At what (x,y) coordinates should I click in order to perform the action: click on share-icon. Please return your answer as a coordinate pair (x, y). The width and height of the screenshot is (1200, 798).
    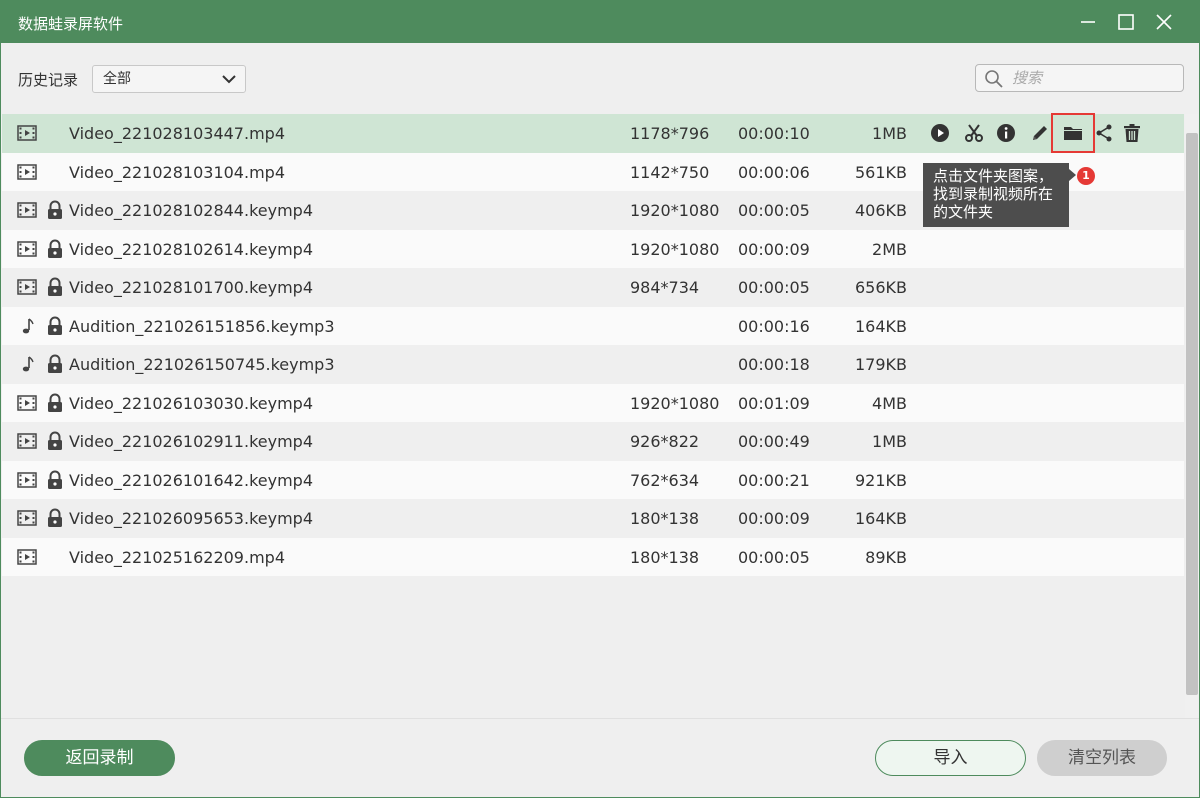
    Looking at the image, I should click on (1104, 133).